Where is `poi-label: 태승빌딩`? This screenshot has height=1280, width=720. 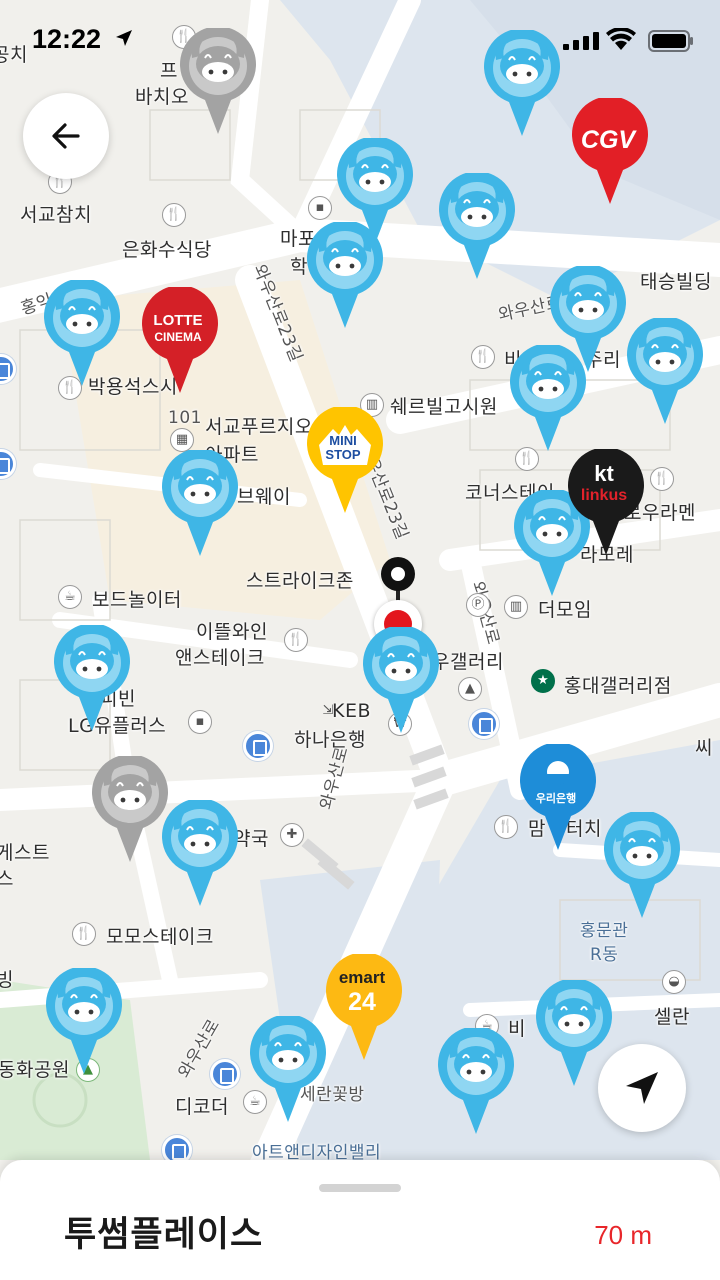 poi-label: 태승빌딩 is located at coordinates (676, 282).